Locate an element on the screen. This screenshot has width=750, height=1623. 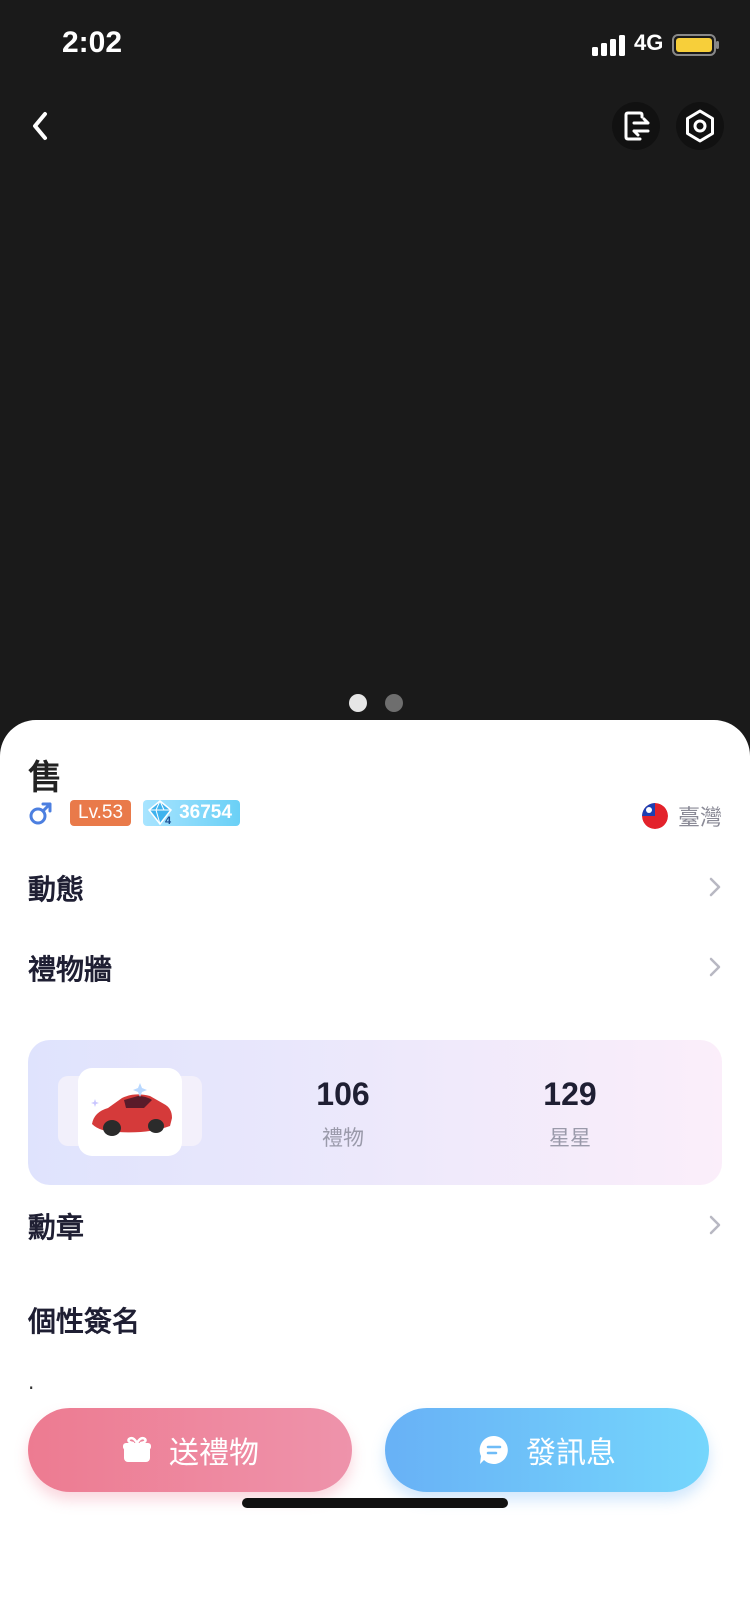
send-message-label: 發訊息 is located at coordinates (571, 1453).